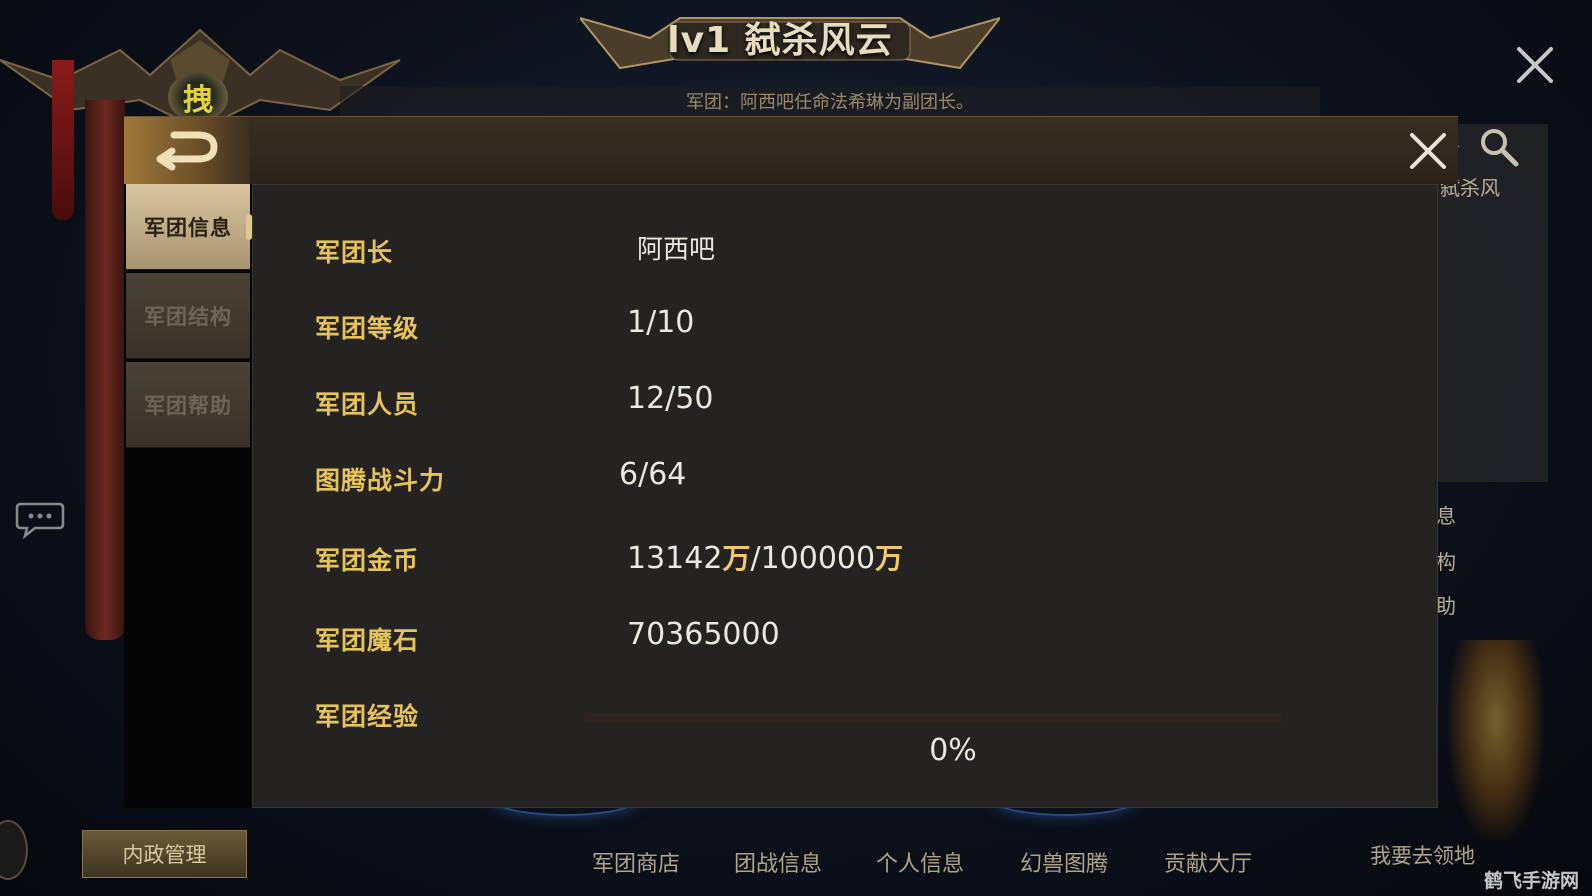  Describe the element at coordinates (661, 322) in the screenshot. I see `level-value: 1/10` at that location.